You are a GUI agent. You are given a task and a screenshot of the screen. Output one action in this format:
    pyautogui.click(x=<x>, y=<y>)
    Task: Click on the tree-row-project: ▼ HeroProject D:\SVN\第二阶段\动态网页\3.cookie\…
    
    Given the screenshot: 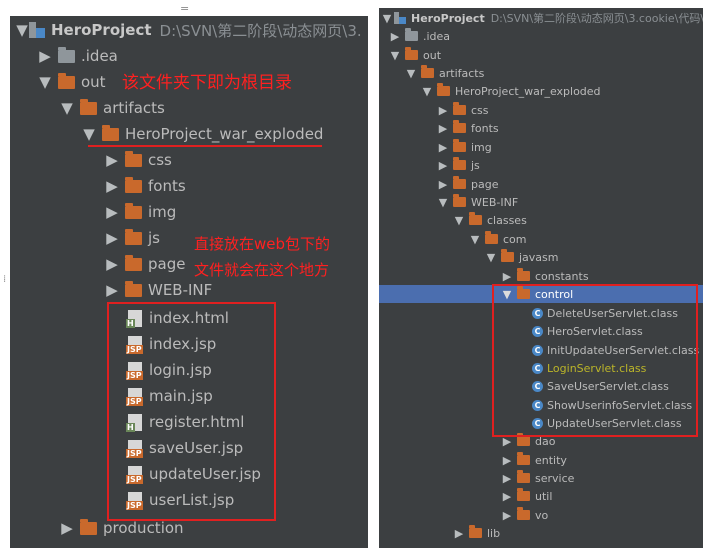 What is the action you would take?
    pyautogui.click(x=541, y=18)
    